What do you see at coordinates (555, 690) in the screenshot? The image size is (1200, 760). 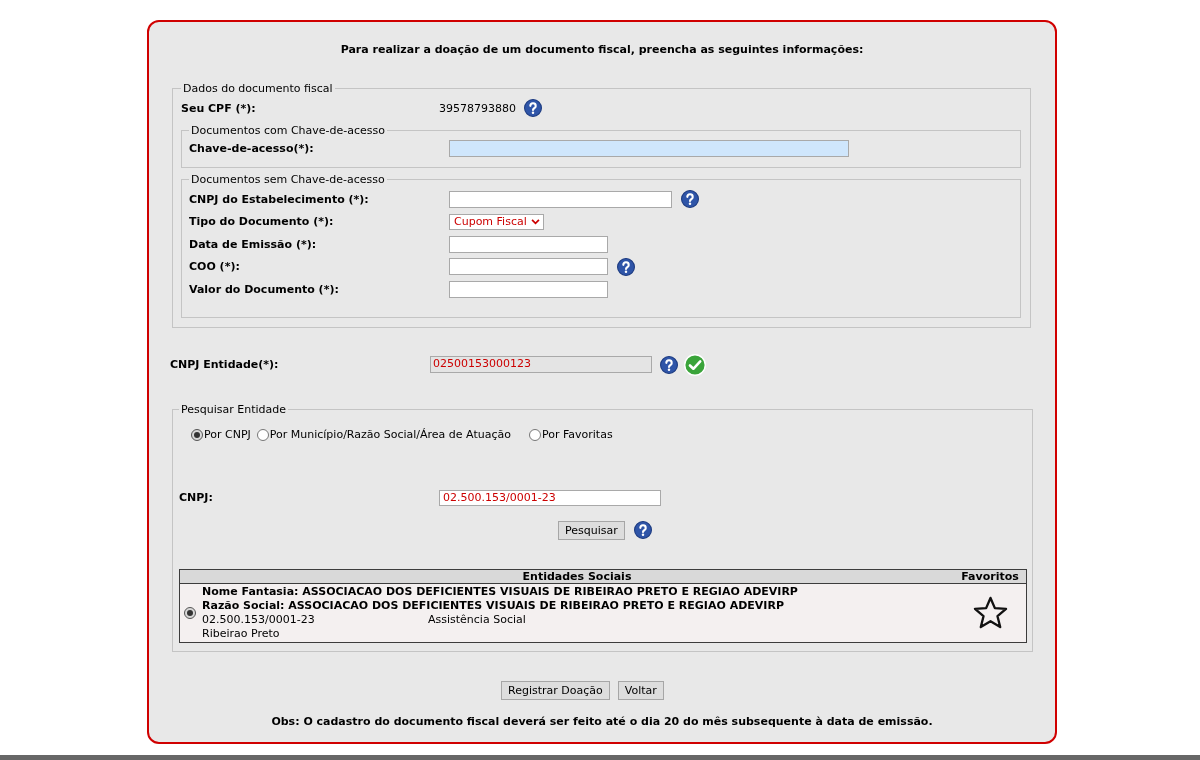 I see `form-button: Registrar Doação` at bounding box center [555, 690].